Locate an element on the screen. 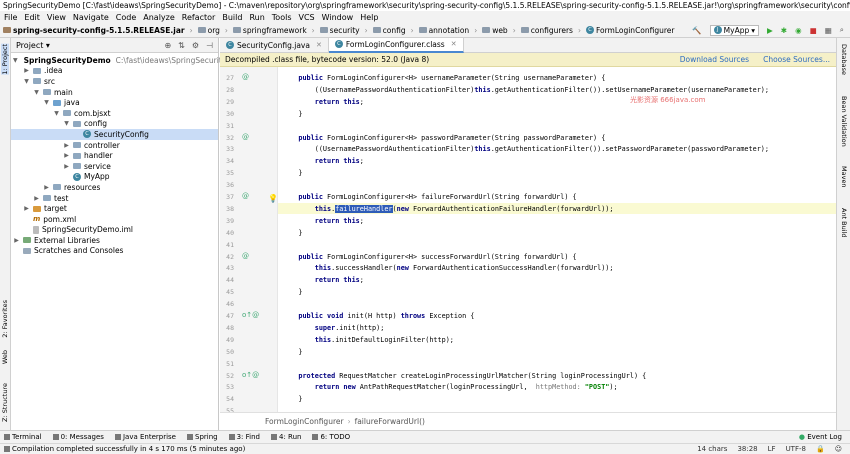  collapse-icon: ⇅ is located at coordinates (181, 45).